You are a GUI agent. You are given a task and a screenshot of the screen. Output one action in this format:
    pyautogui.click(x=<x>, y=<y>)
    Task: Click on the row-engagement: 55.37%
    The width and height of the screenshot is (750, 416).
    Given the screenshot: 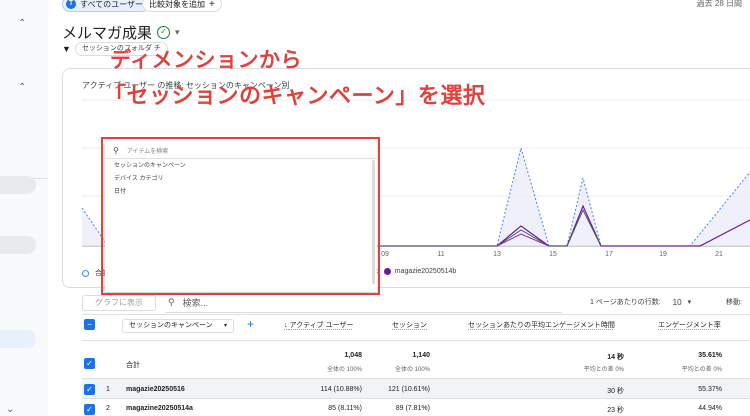 What is the action you would take?
    pyautogui.click(x=710, y=389)
    